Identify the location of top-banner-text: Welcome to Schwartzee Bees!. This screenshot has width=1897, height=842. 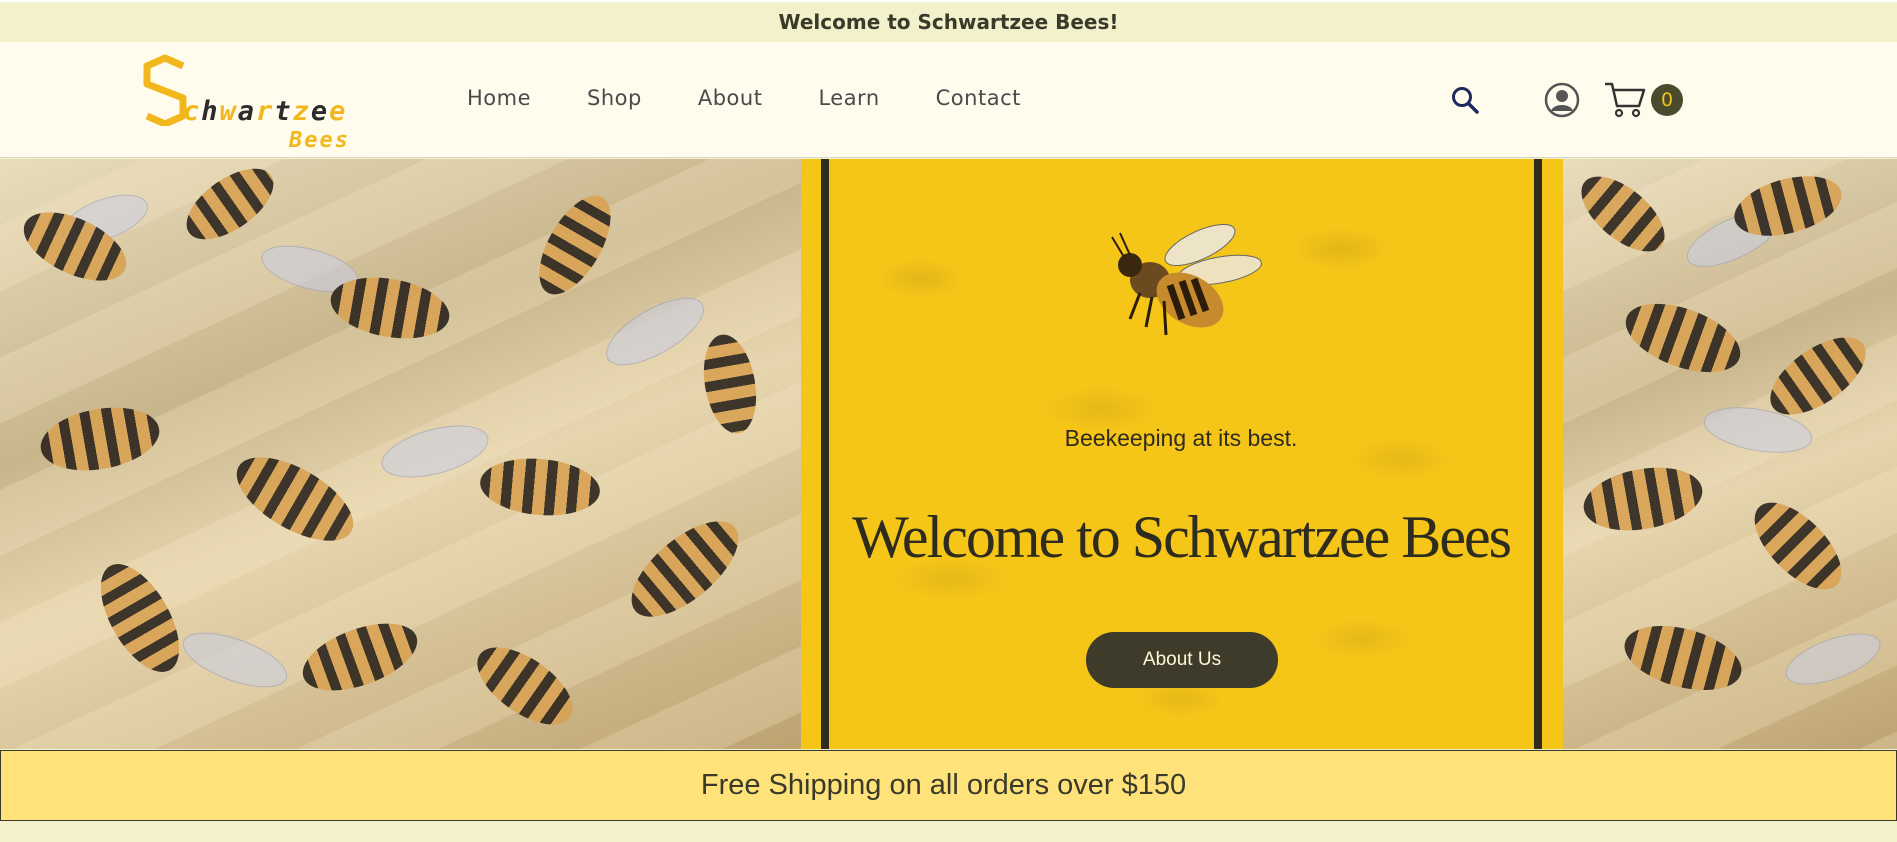
(948, 22).